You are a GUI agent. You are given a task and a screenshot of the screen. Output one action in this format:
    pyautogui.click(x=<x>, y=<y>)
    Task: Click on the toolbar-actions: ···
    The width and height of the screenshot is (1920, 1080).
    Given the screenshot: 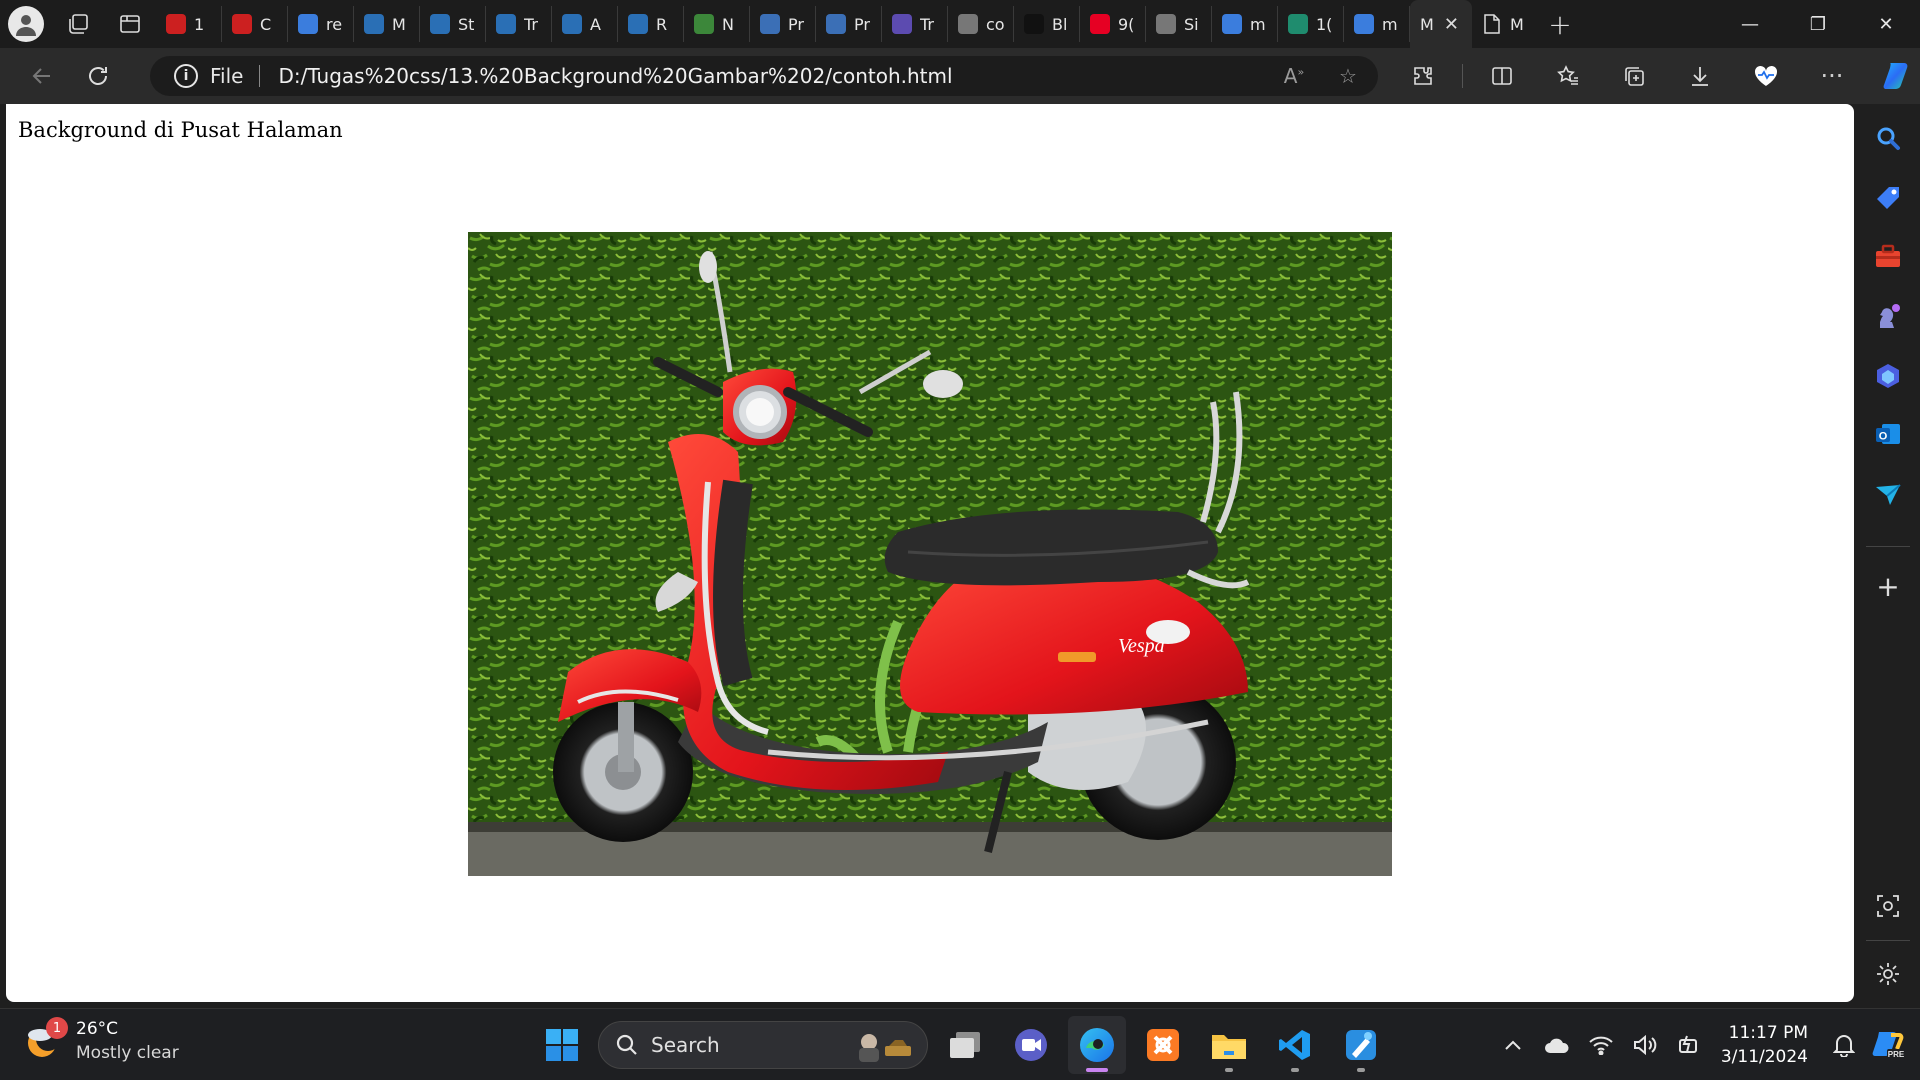 What is the action you would take?
    pyautogui.click(x=1655, y=76)
    